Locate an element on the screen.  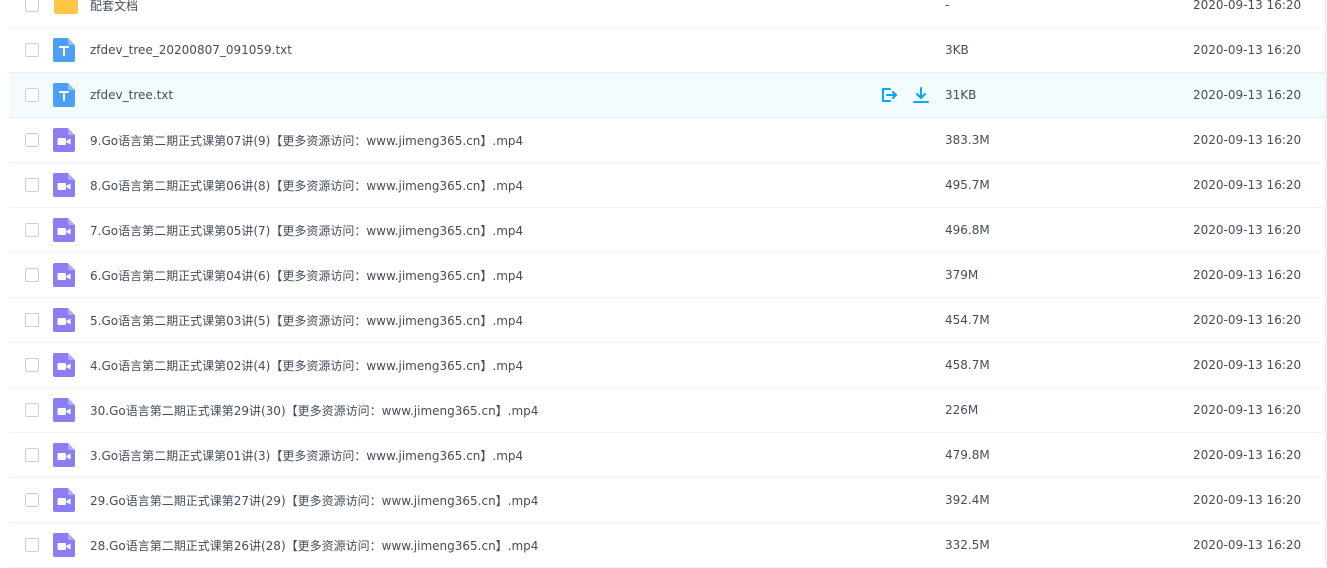
file-size: 454.7M is located at coordinates (967, 320).